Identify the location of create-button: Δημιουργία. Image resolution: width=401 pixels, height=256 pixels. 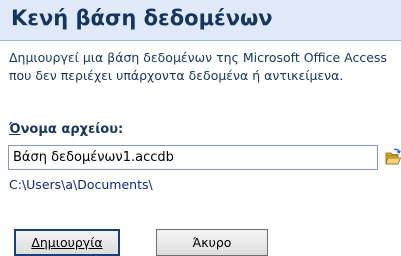
(67, 242).